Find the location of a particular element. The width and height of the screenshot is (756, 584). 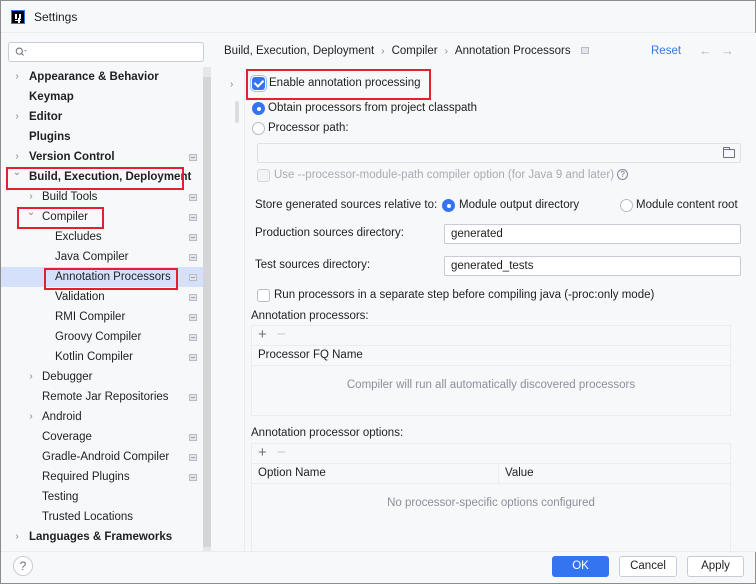

sidebar-item-excludes: Excludes is located at coordinates (106, 237).